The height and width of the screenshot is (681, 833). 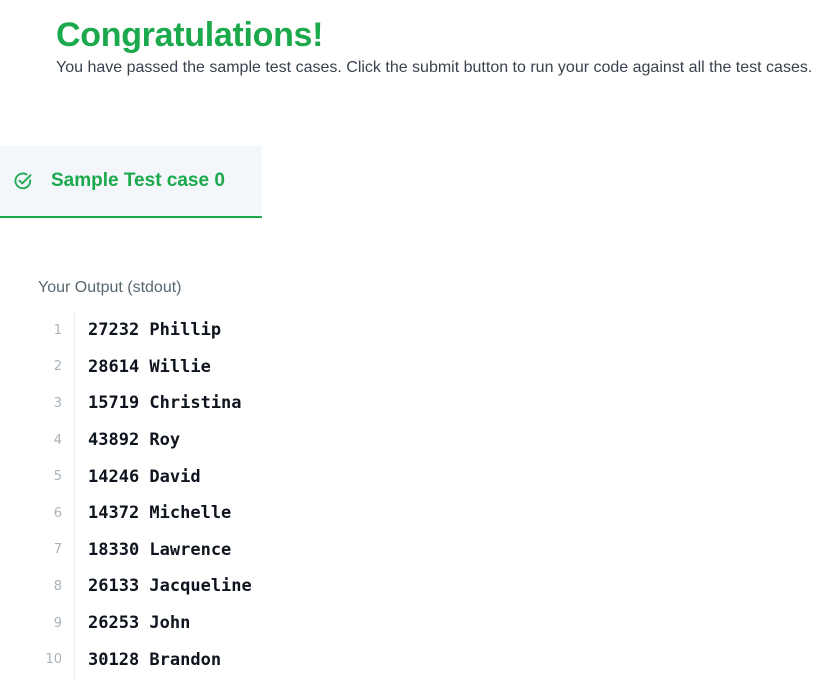 What do you see at coordinates (53, 660) in the screenshot?
I see `line-number: 10` at bounding box center [53, 660].